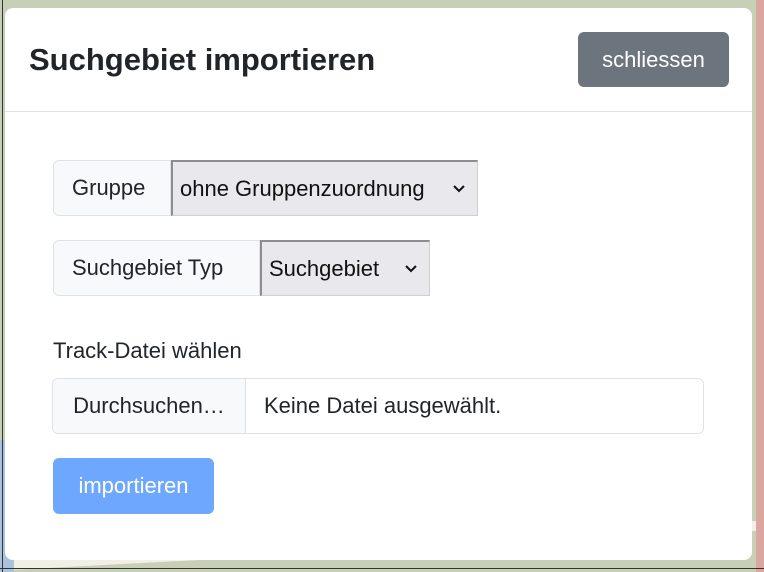 Image resolution: width=764 pixels, height=572 pixels. What do you see at coordinates (133, 486) in the screenshot?
I see `import-button: importieren` at bounding box center [133, 486].